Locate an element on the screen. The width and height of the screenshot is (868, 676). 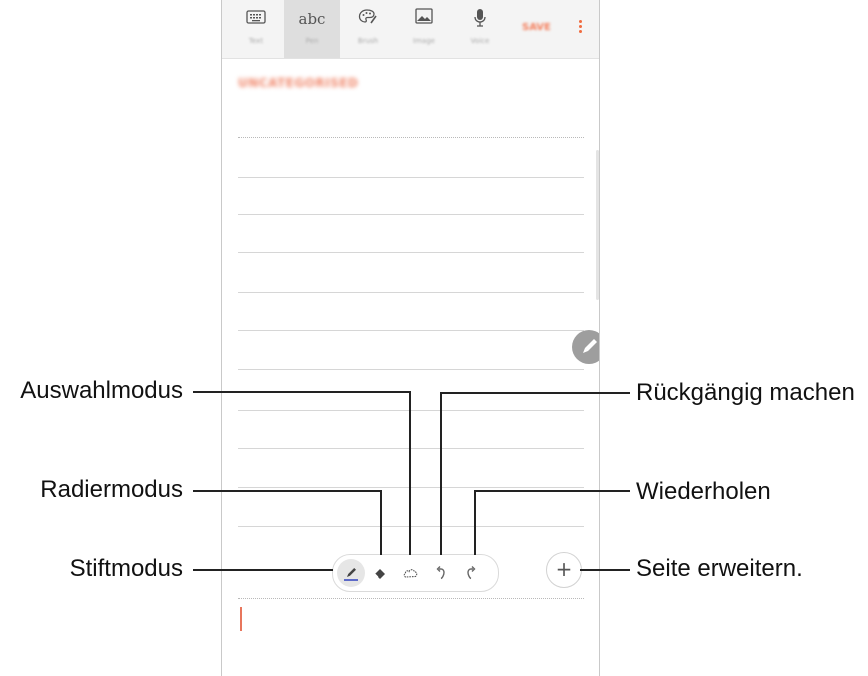
callout-seite-erweitern: Seite erweitern. is located at coordinates (719, 568).